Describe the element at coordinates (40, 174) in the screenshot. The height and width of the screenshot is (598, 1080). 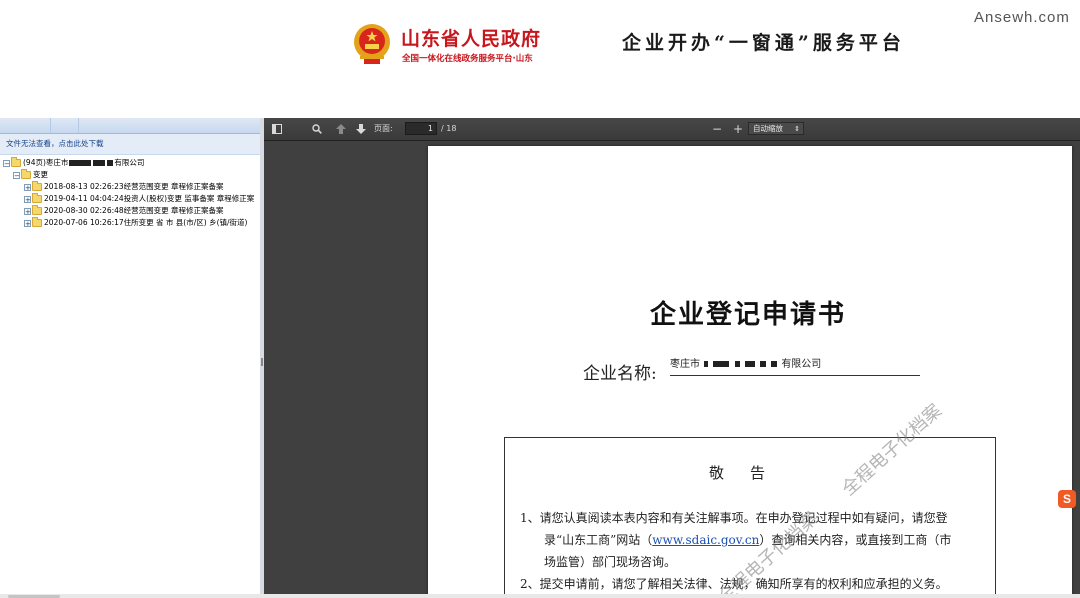
I see `tree-node-label: 变更` at that location.